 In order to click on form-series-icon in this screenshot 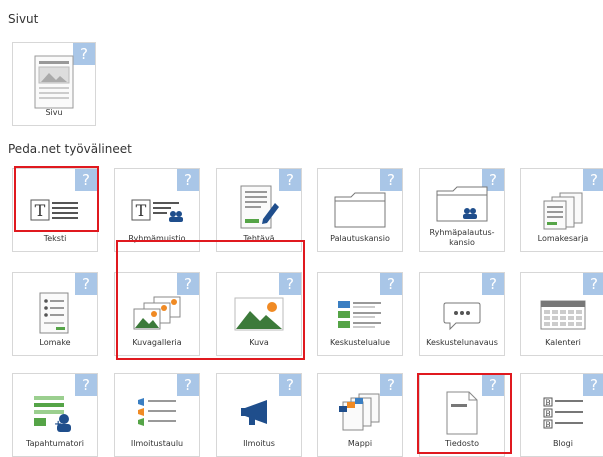, I will do `click(562, 211)`.